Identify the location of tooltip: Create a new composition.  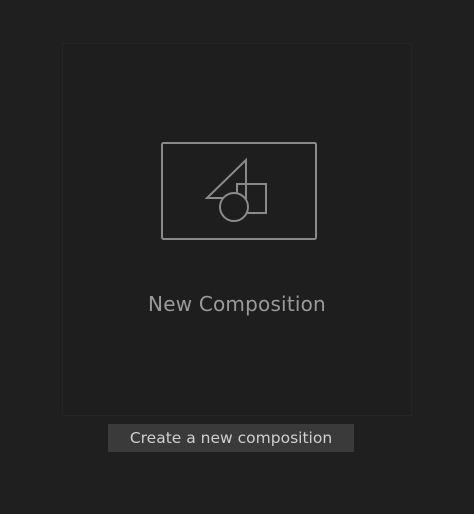
(231, 438).